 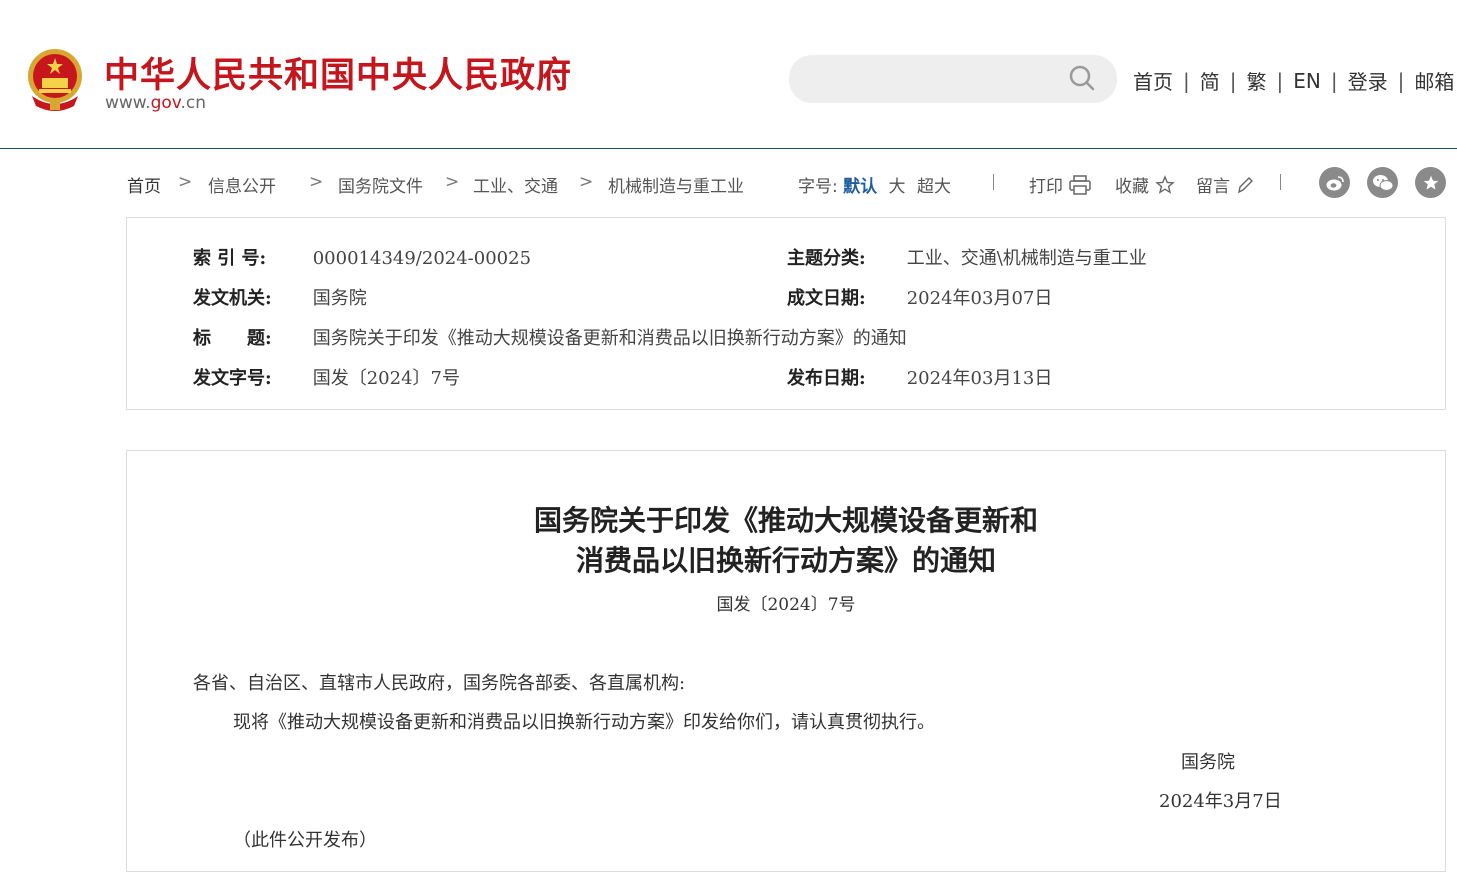 I want to click on meta-title-row: 标 题: 国务院关于印发《推动大规模设备更新和消费品以旧换新行动方案》的通知, so click(x=550, y=337).